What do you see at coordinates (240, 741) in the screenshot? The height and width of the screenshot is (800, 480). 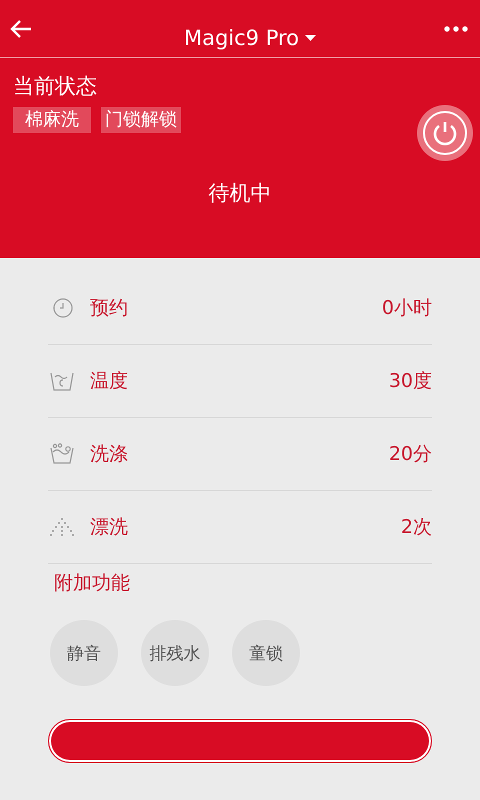 I see `start-button` at bounding box center [240, 741].